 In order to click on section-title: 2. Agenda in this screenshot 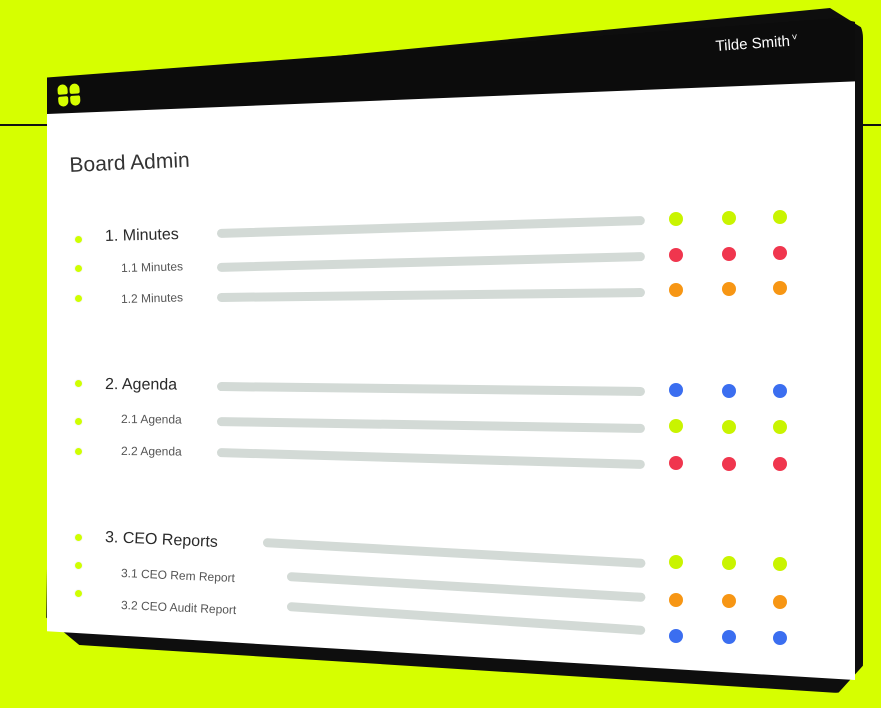, I will do `click(141, 385)`.